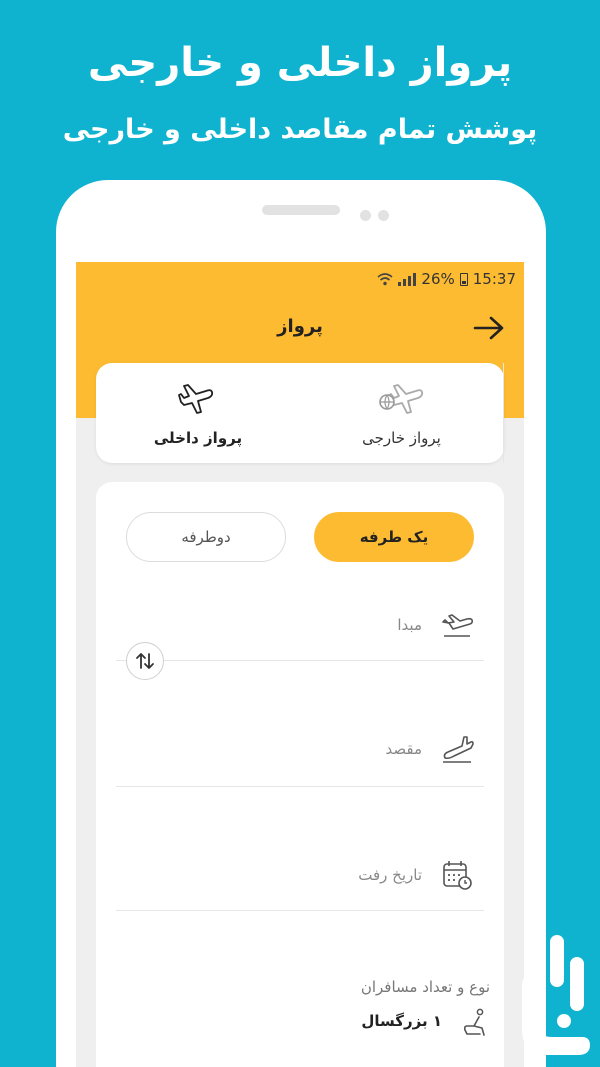  Describe the element at coordinates (556, 995) in the screenshot. I see `cafe-bazaar-logo-icon` at that location.